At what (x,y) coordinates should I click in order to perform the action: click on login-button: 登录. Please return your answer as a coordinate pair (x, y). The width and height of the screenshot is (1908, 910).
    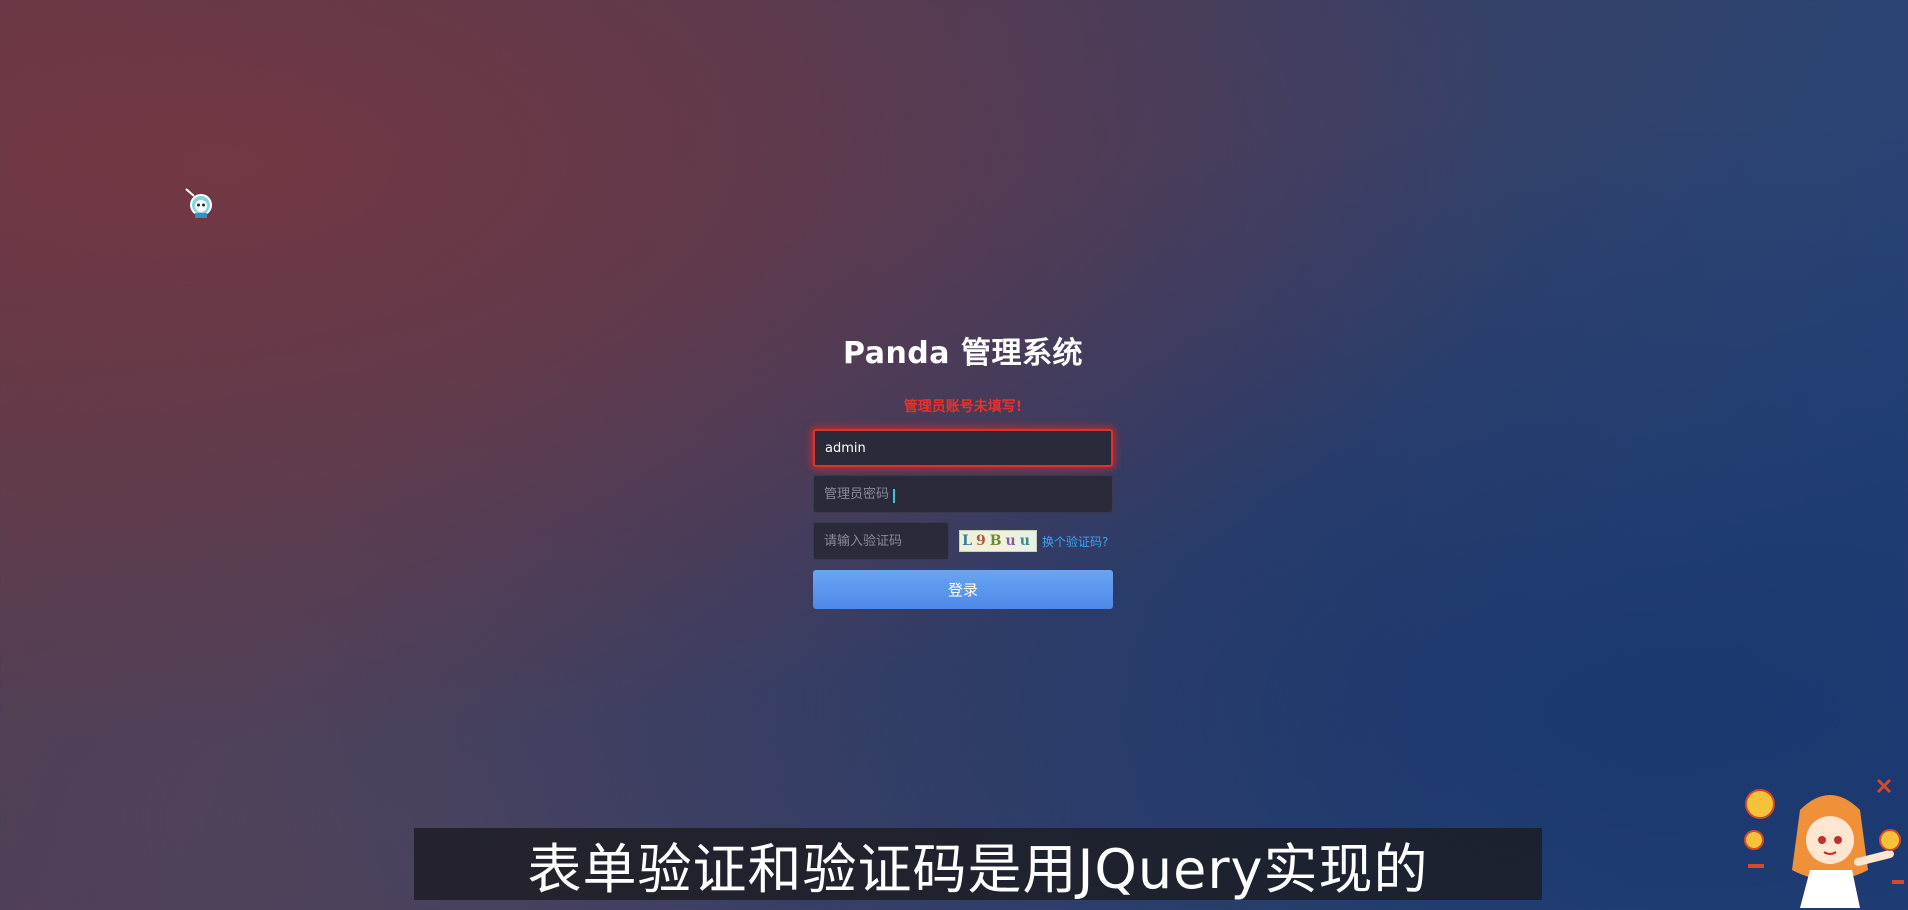
    Looking at the image, I should click on (963, 589).